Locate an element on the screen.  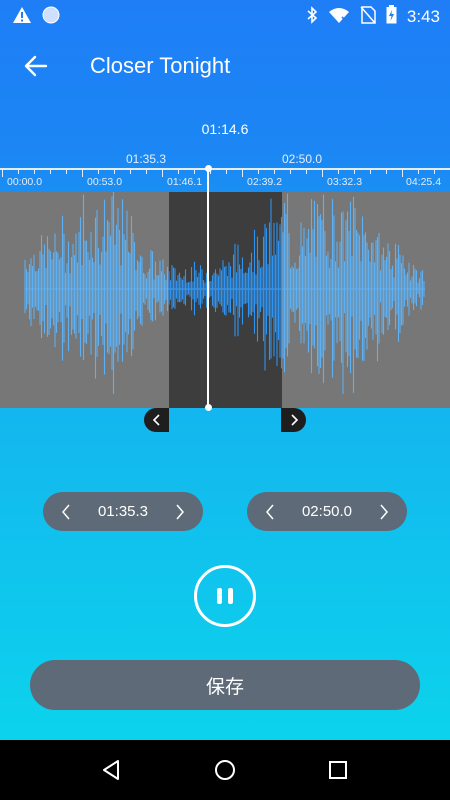
app-bar: Closer Tonight is located at coordinates (225, 67).